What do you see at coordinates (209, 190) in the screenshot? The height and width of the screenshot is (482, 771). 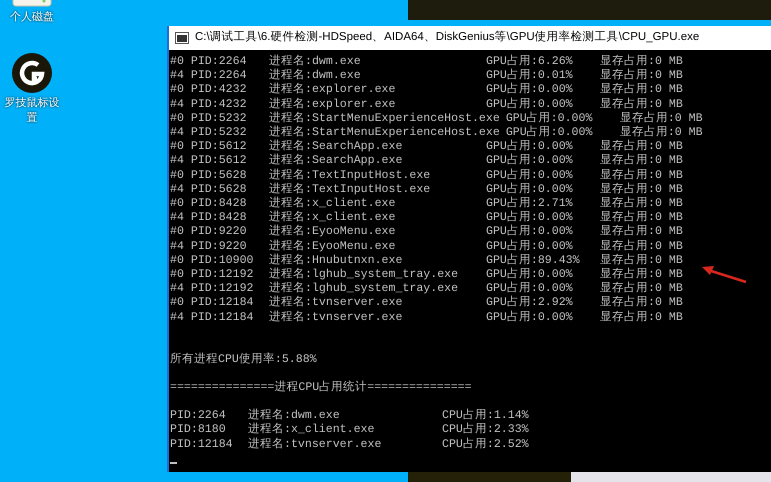 I see `pid-text: #4 PID:5628` at bounding box center [209, 190].